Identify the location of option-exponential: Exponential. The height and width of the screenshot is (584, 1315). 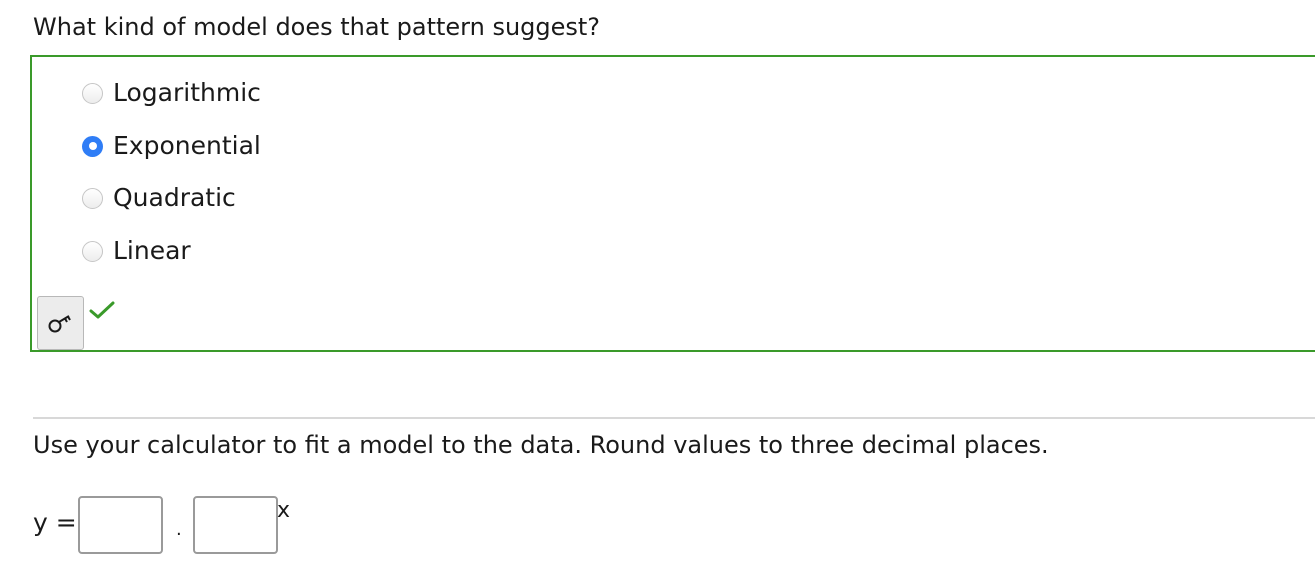
(171, 146).